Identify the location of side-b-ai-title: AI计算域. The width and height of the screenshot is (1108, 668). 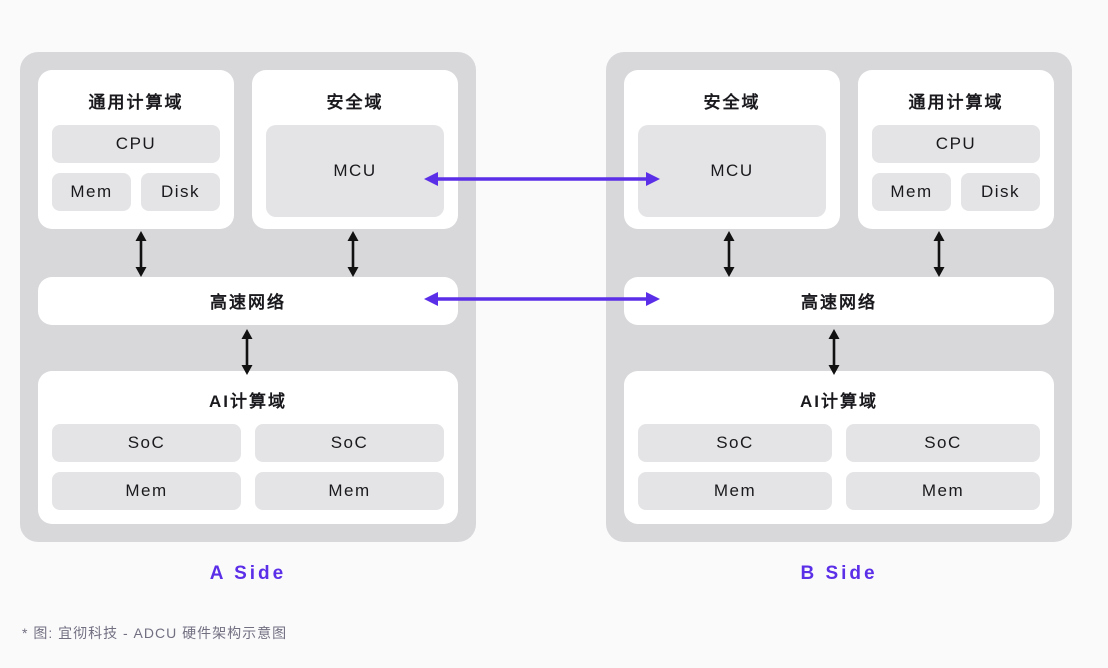
(839, 401).